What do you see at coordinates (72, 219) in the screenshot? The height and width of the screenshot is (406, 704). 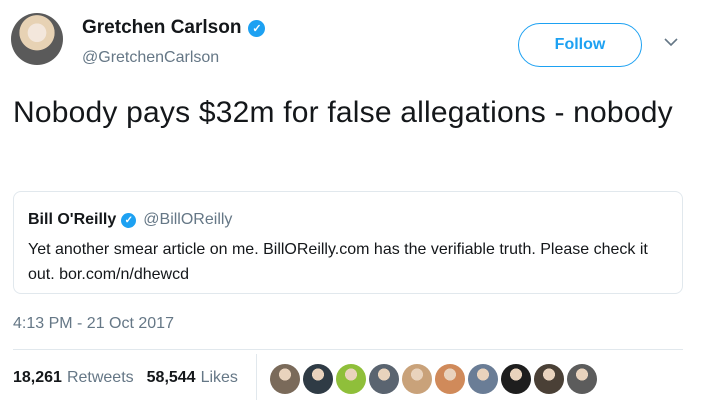 I see `quoted-author-name: Bill O'Reilly` at bounding box center [72, 219].